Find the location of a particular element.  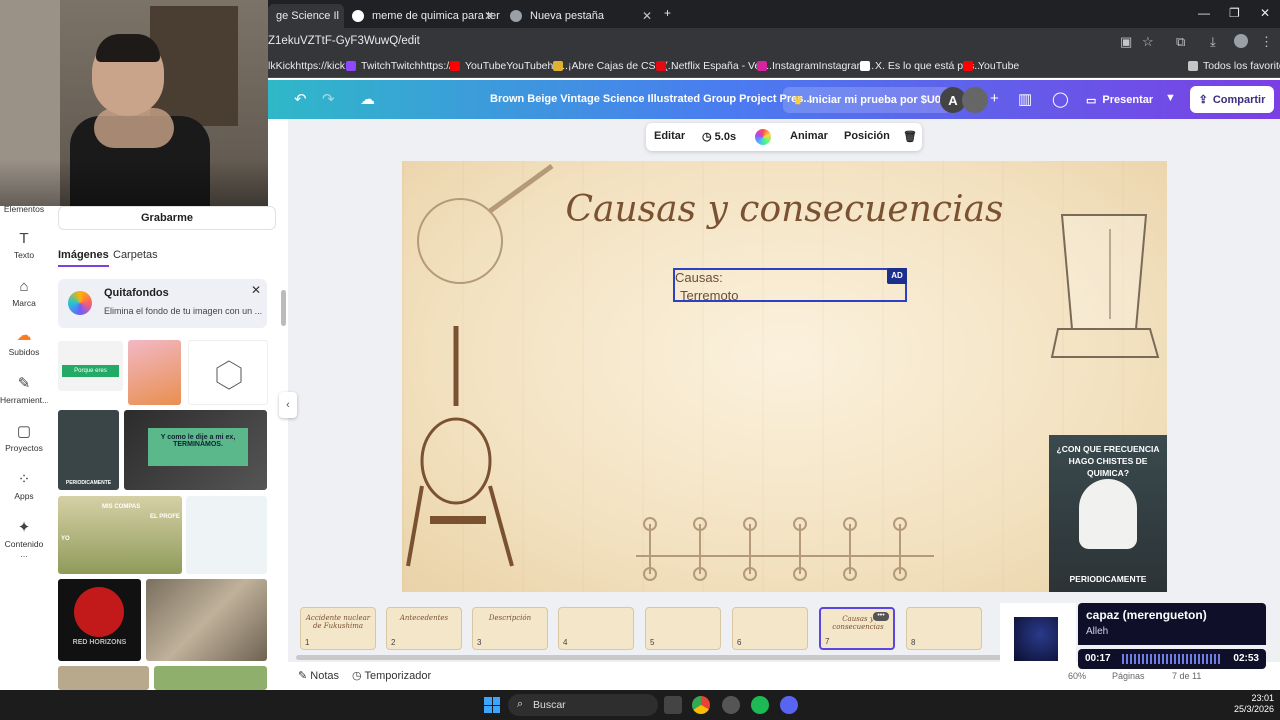

task-view-icon is located at coordinates (673, 705).